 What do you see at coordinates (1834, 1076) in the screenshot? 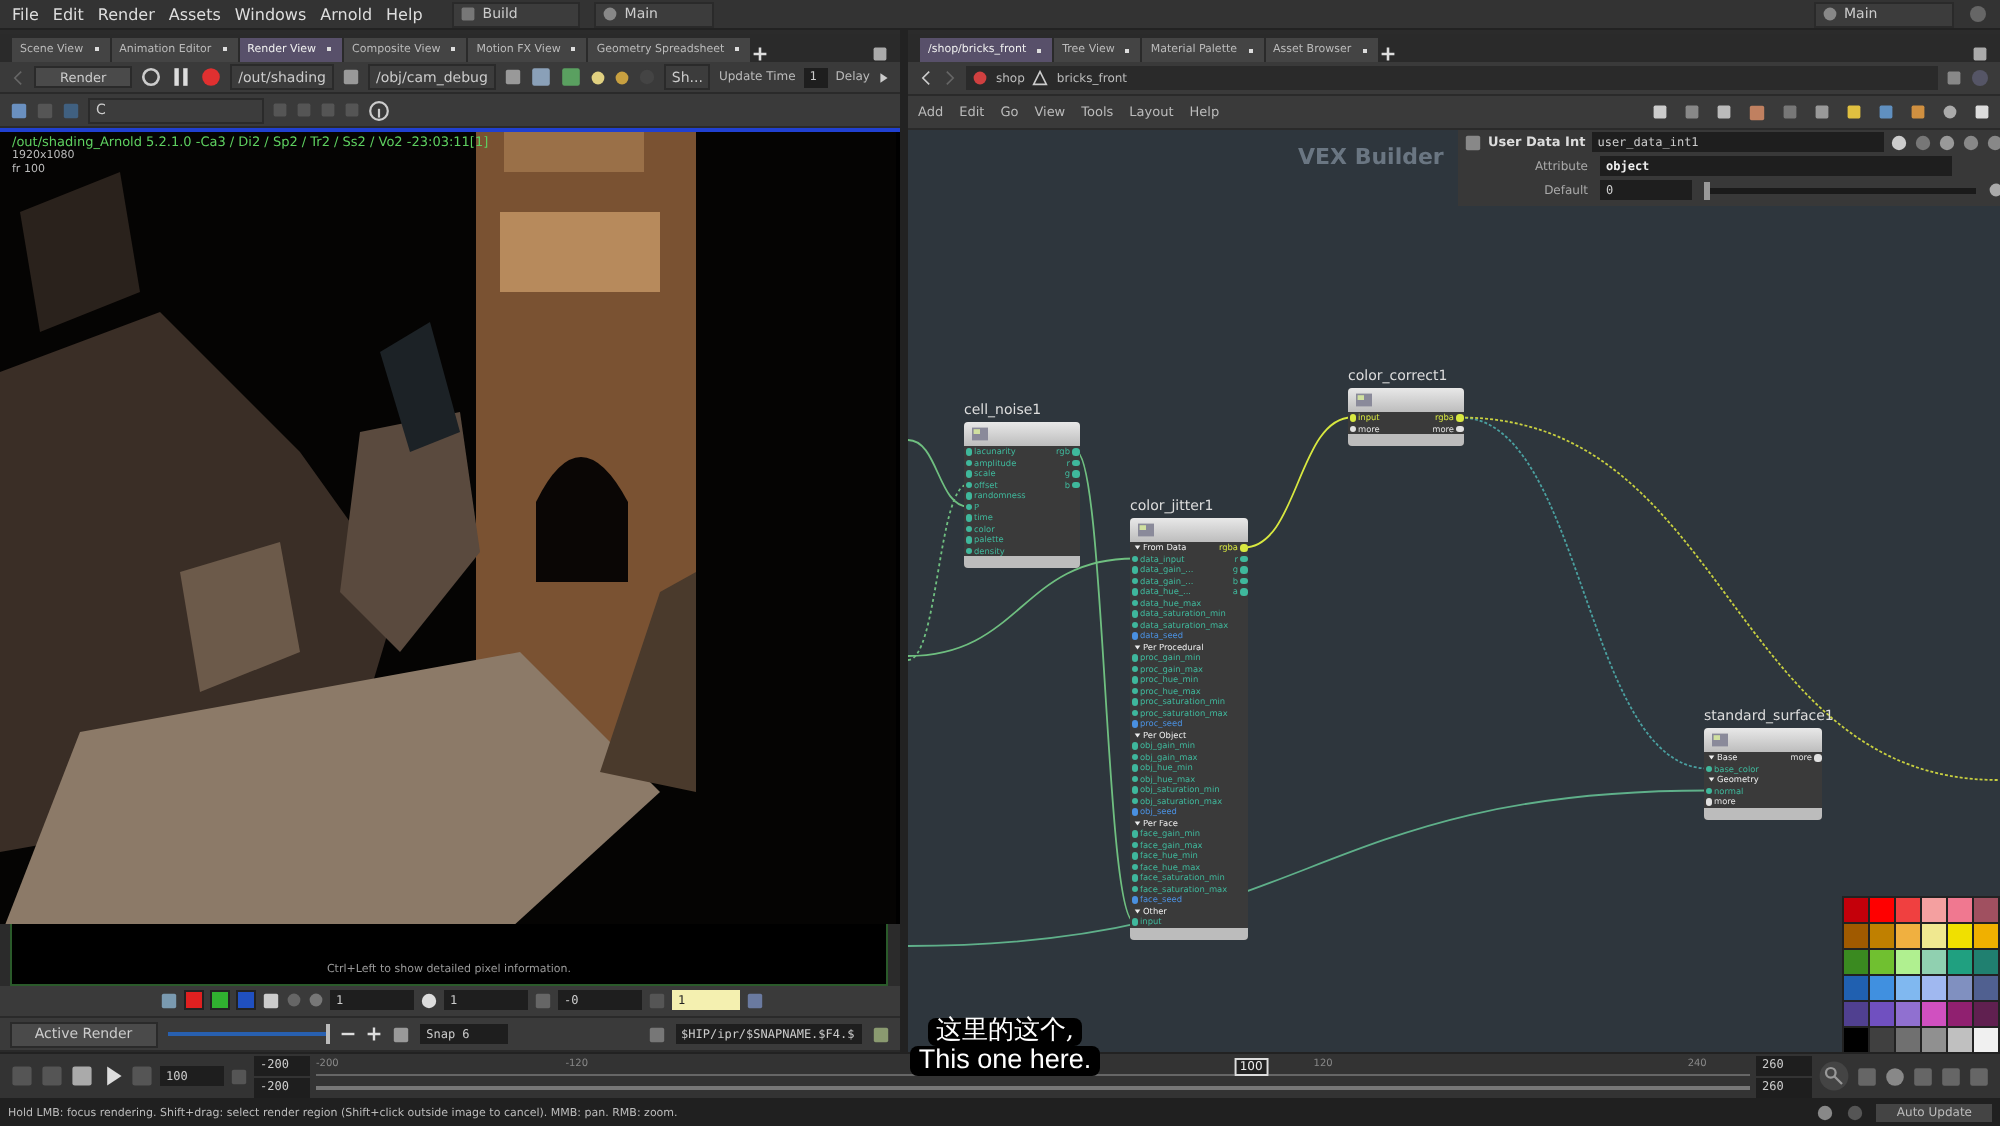
I see `key-icon` at bounding box center [1834, 1076].